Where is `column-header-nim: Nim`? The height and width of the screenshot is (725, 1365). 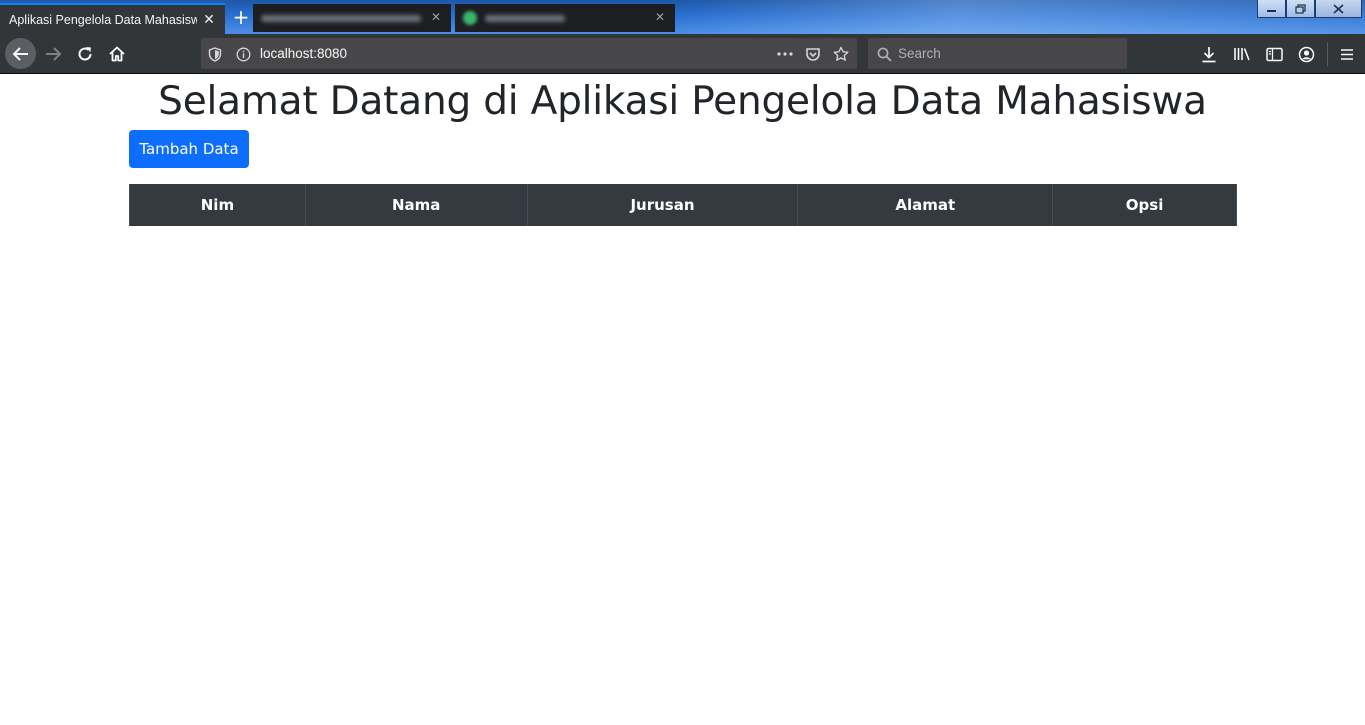
column-header-nim: Nim is located at coordinates (217, 205).